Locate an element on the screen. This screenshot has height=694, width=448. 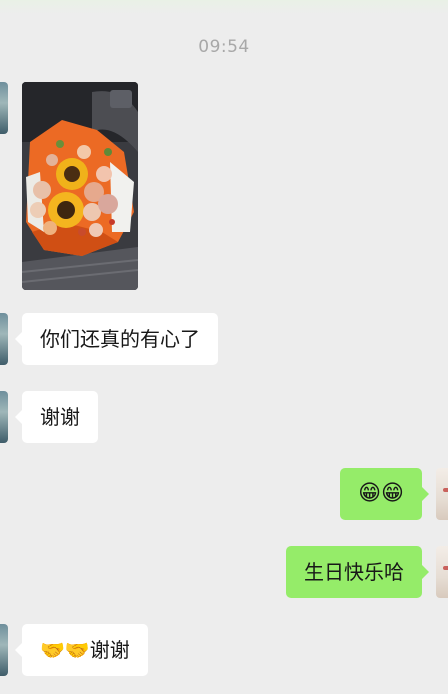
outgoing-message-bubble: 生日快乐哈 is located at coordinates (357, 572).